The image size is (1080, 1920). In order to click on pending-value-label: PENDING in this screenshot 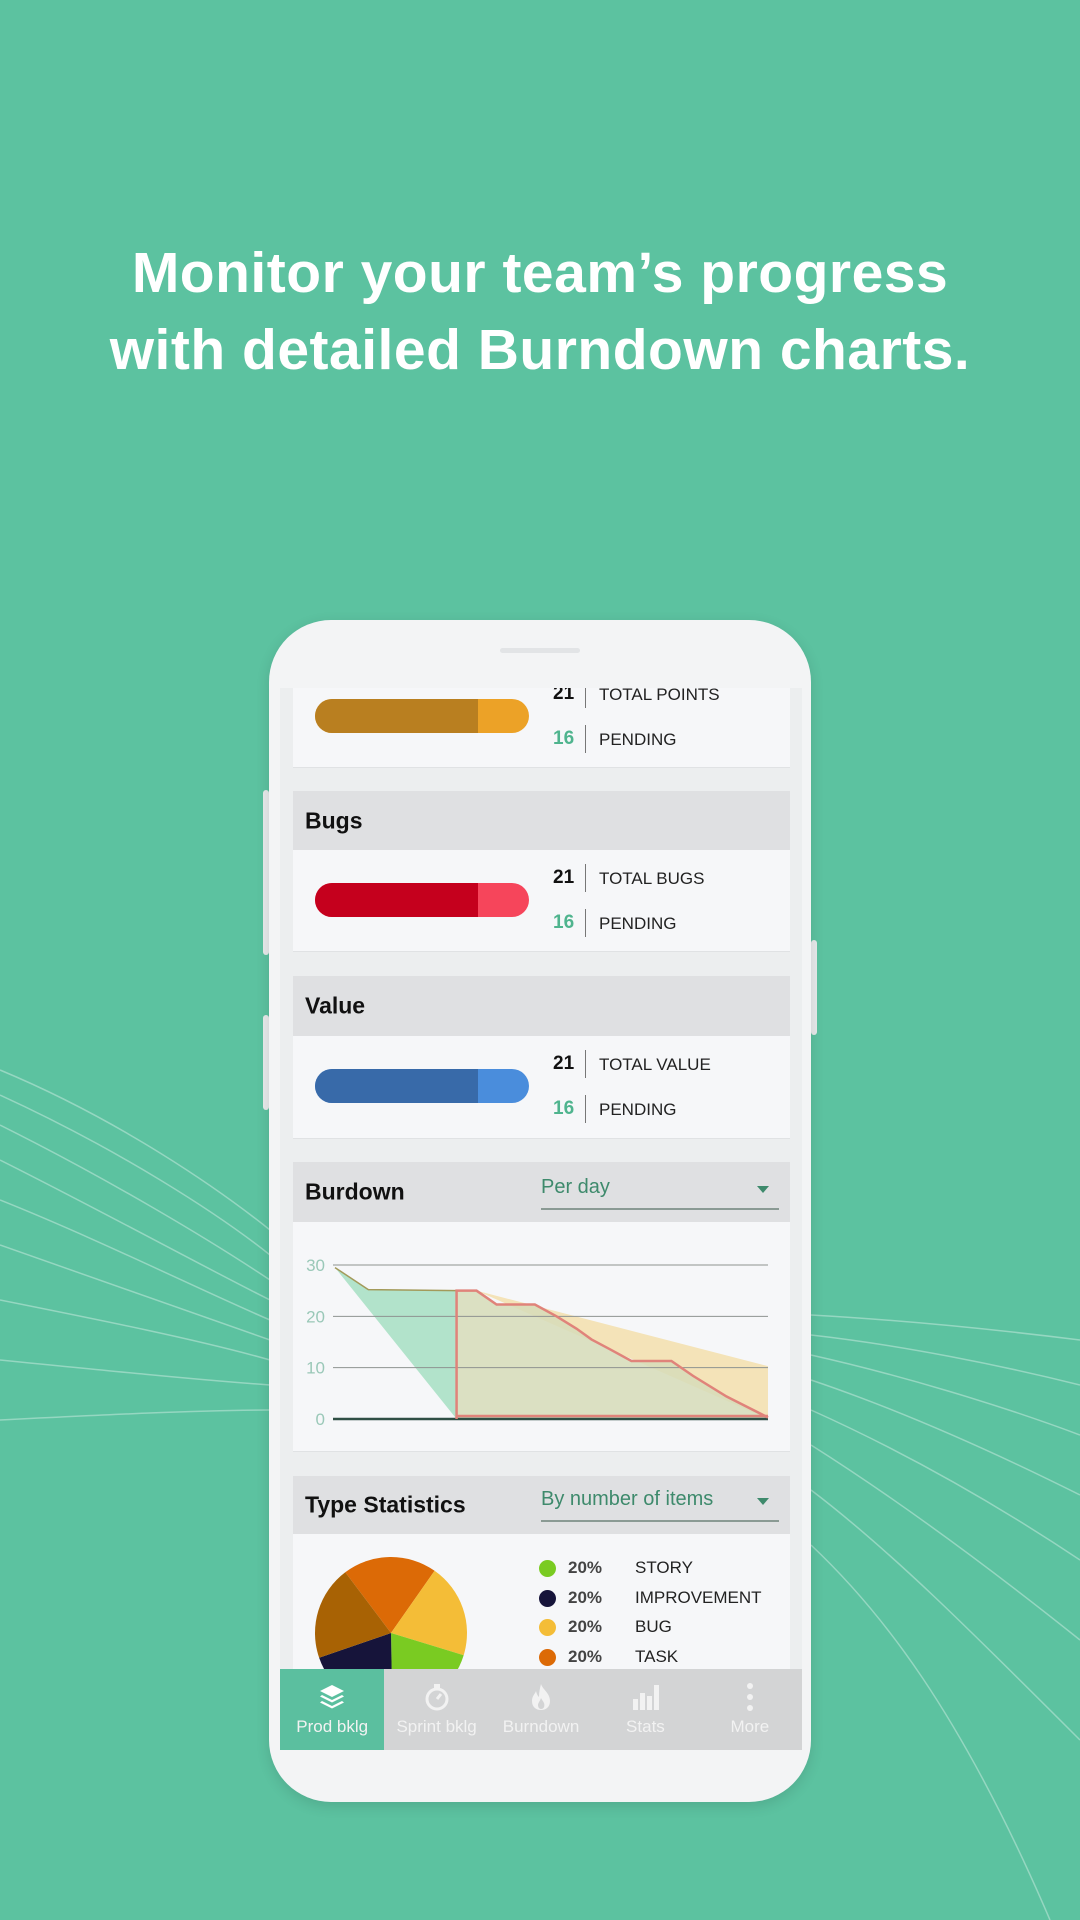, I will do `click(638, 1109)`.